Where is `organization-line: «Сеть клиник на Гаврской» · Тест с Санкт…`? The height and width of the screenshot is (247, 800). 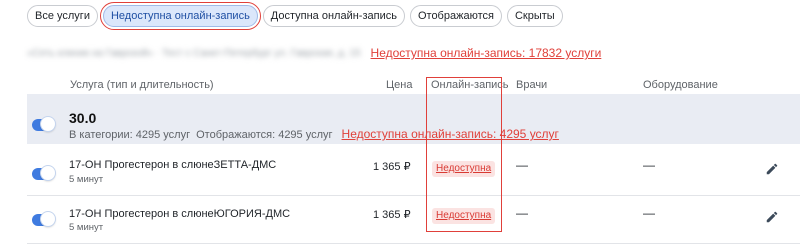 organization-line: «Сеть клиник на Гаврской» · Тест с Санкт… is located at coordinates (314, 53).